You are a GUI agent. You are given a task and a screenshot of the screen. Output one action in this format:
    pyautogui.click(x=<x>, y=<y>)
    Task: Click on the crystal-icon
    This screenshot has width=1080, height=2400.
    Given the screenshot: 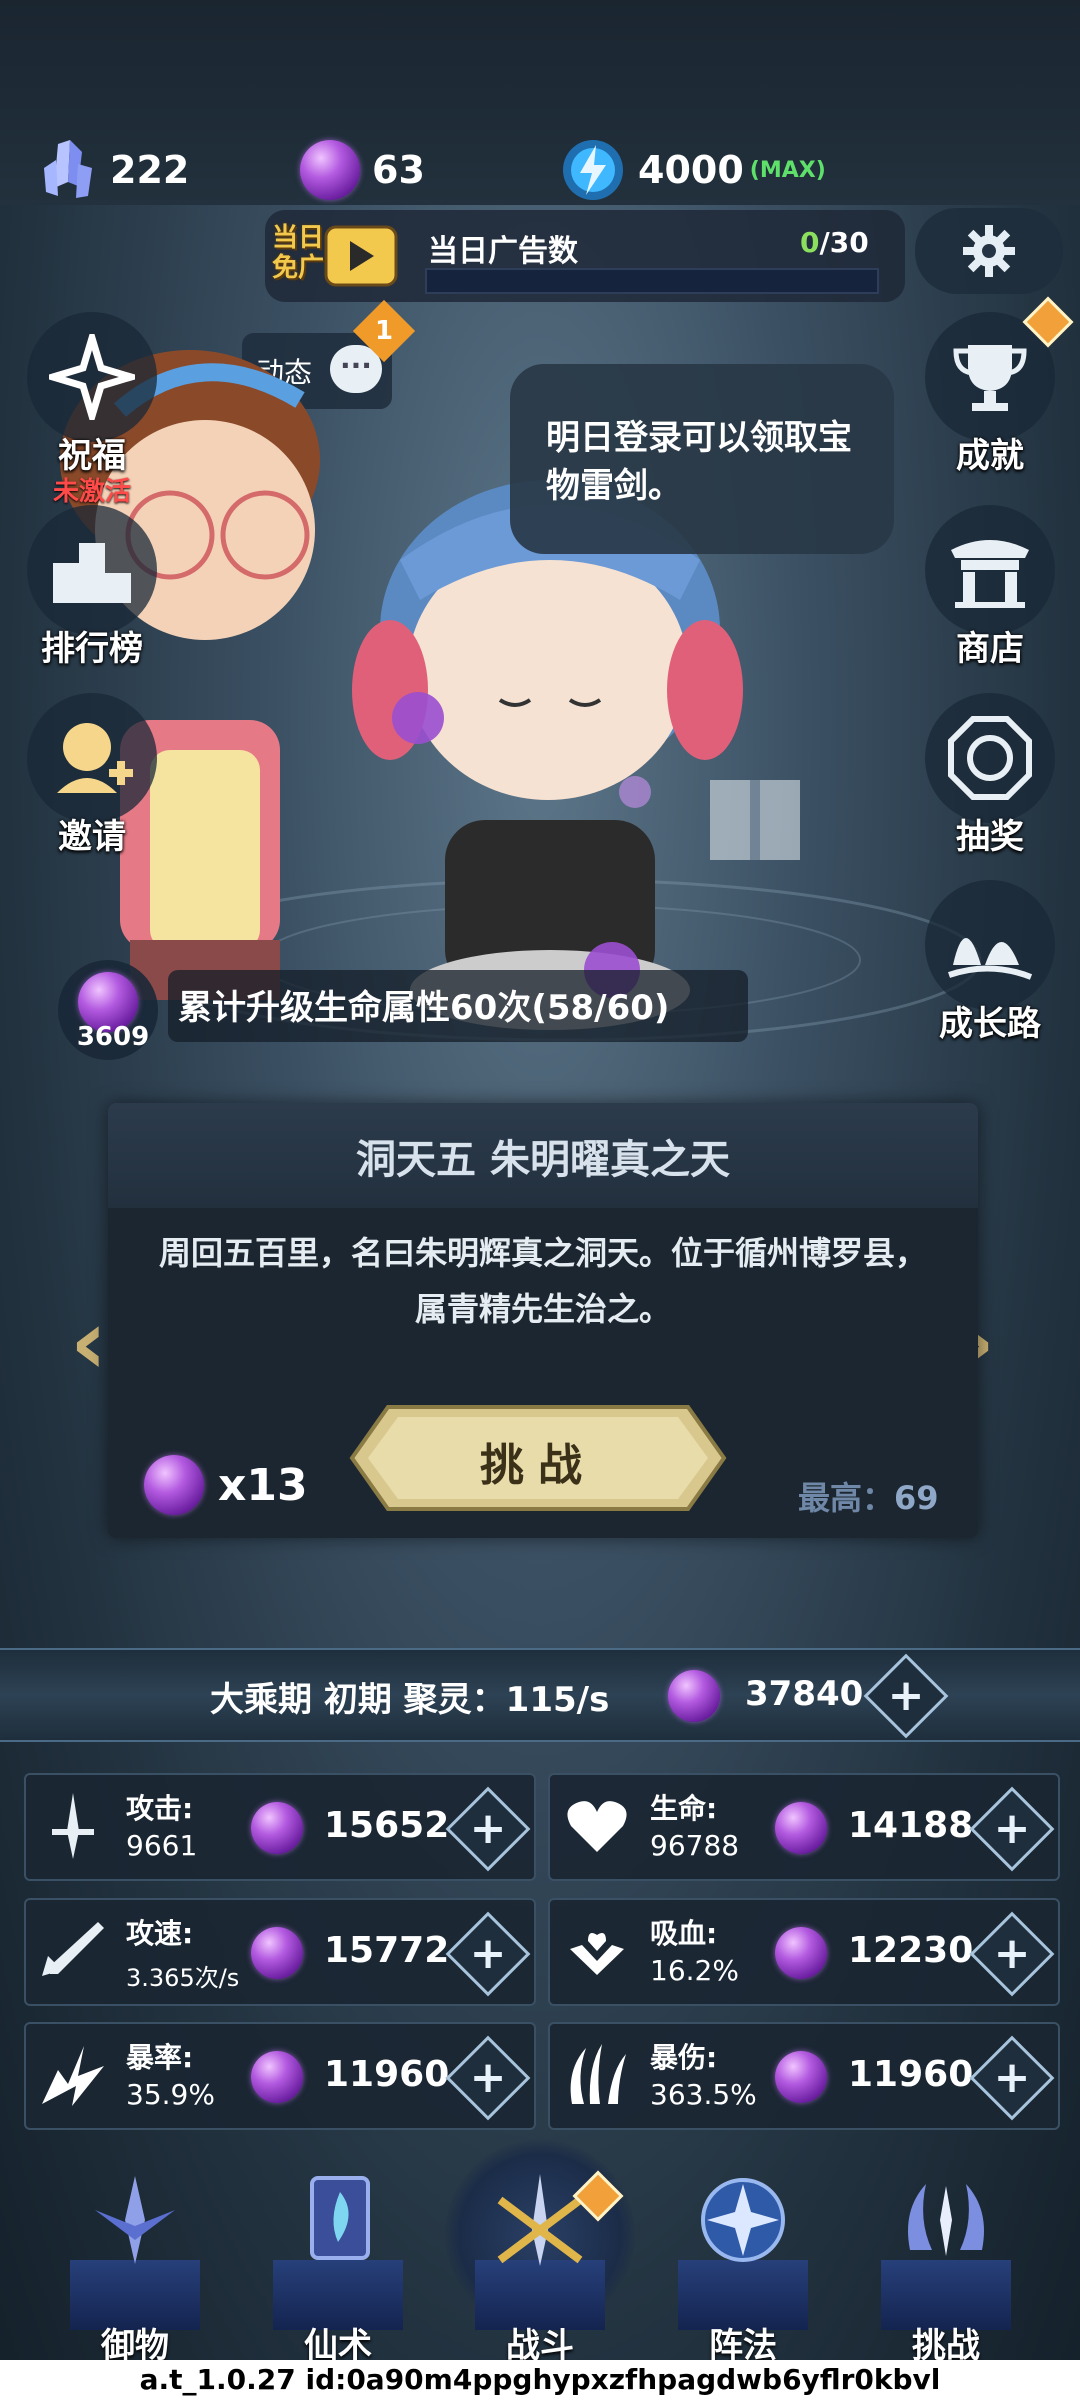 What is the action you would take?
    pyautogui.click(x=68, y=169)
    